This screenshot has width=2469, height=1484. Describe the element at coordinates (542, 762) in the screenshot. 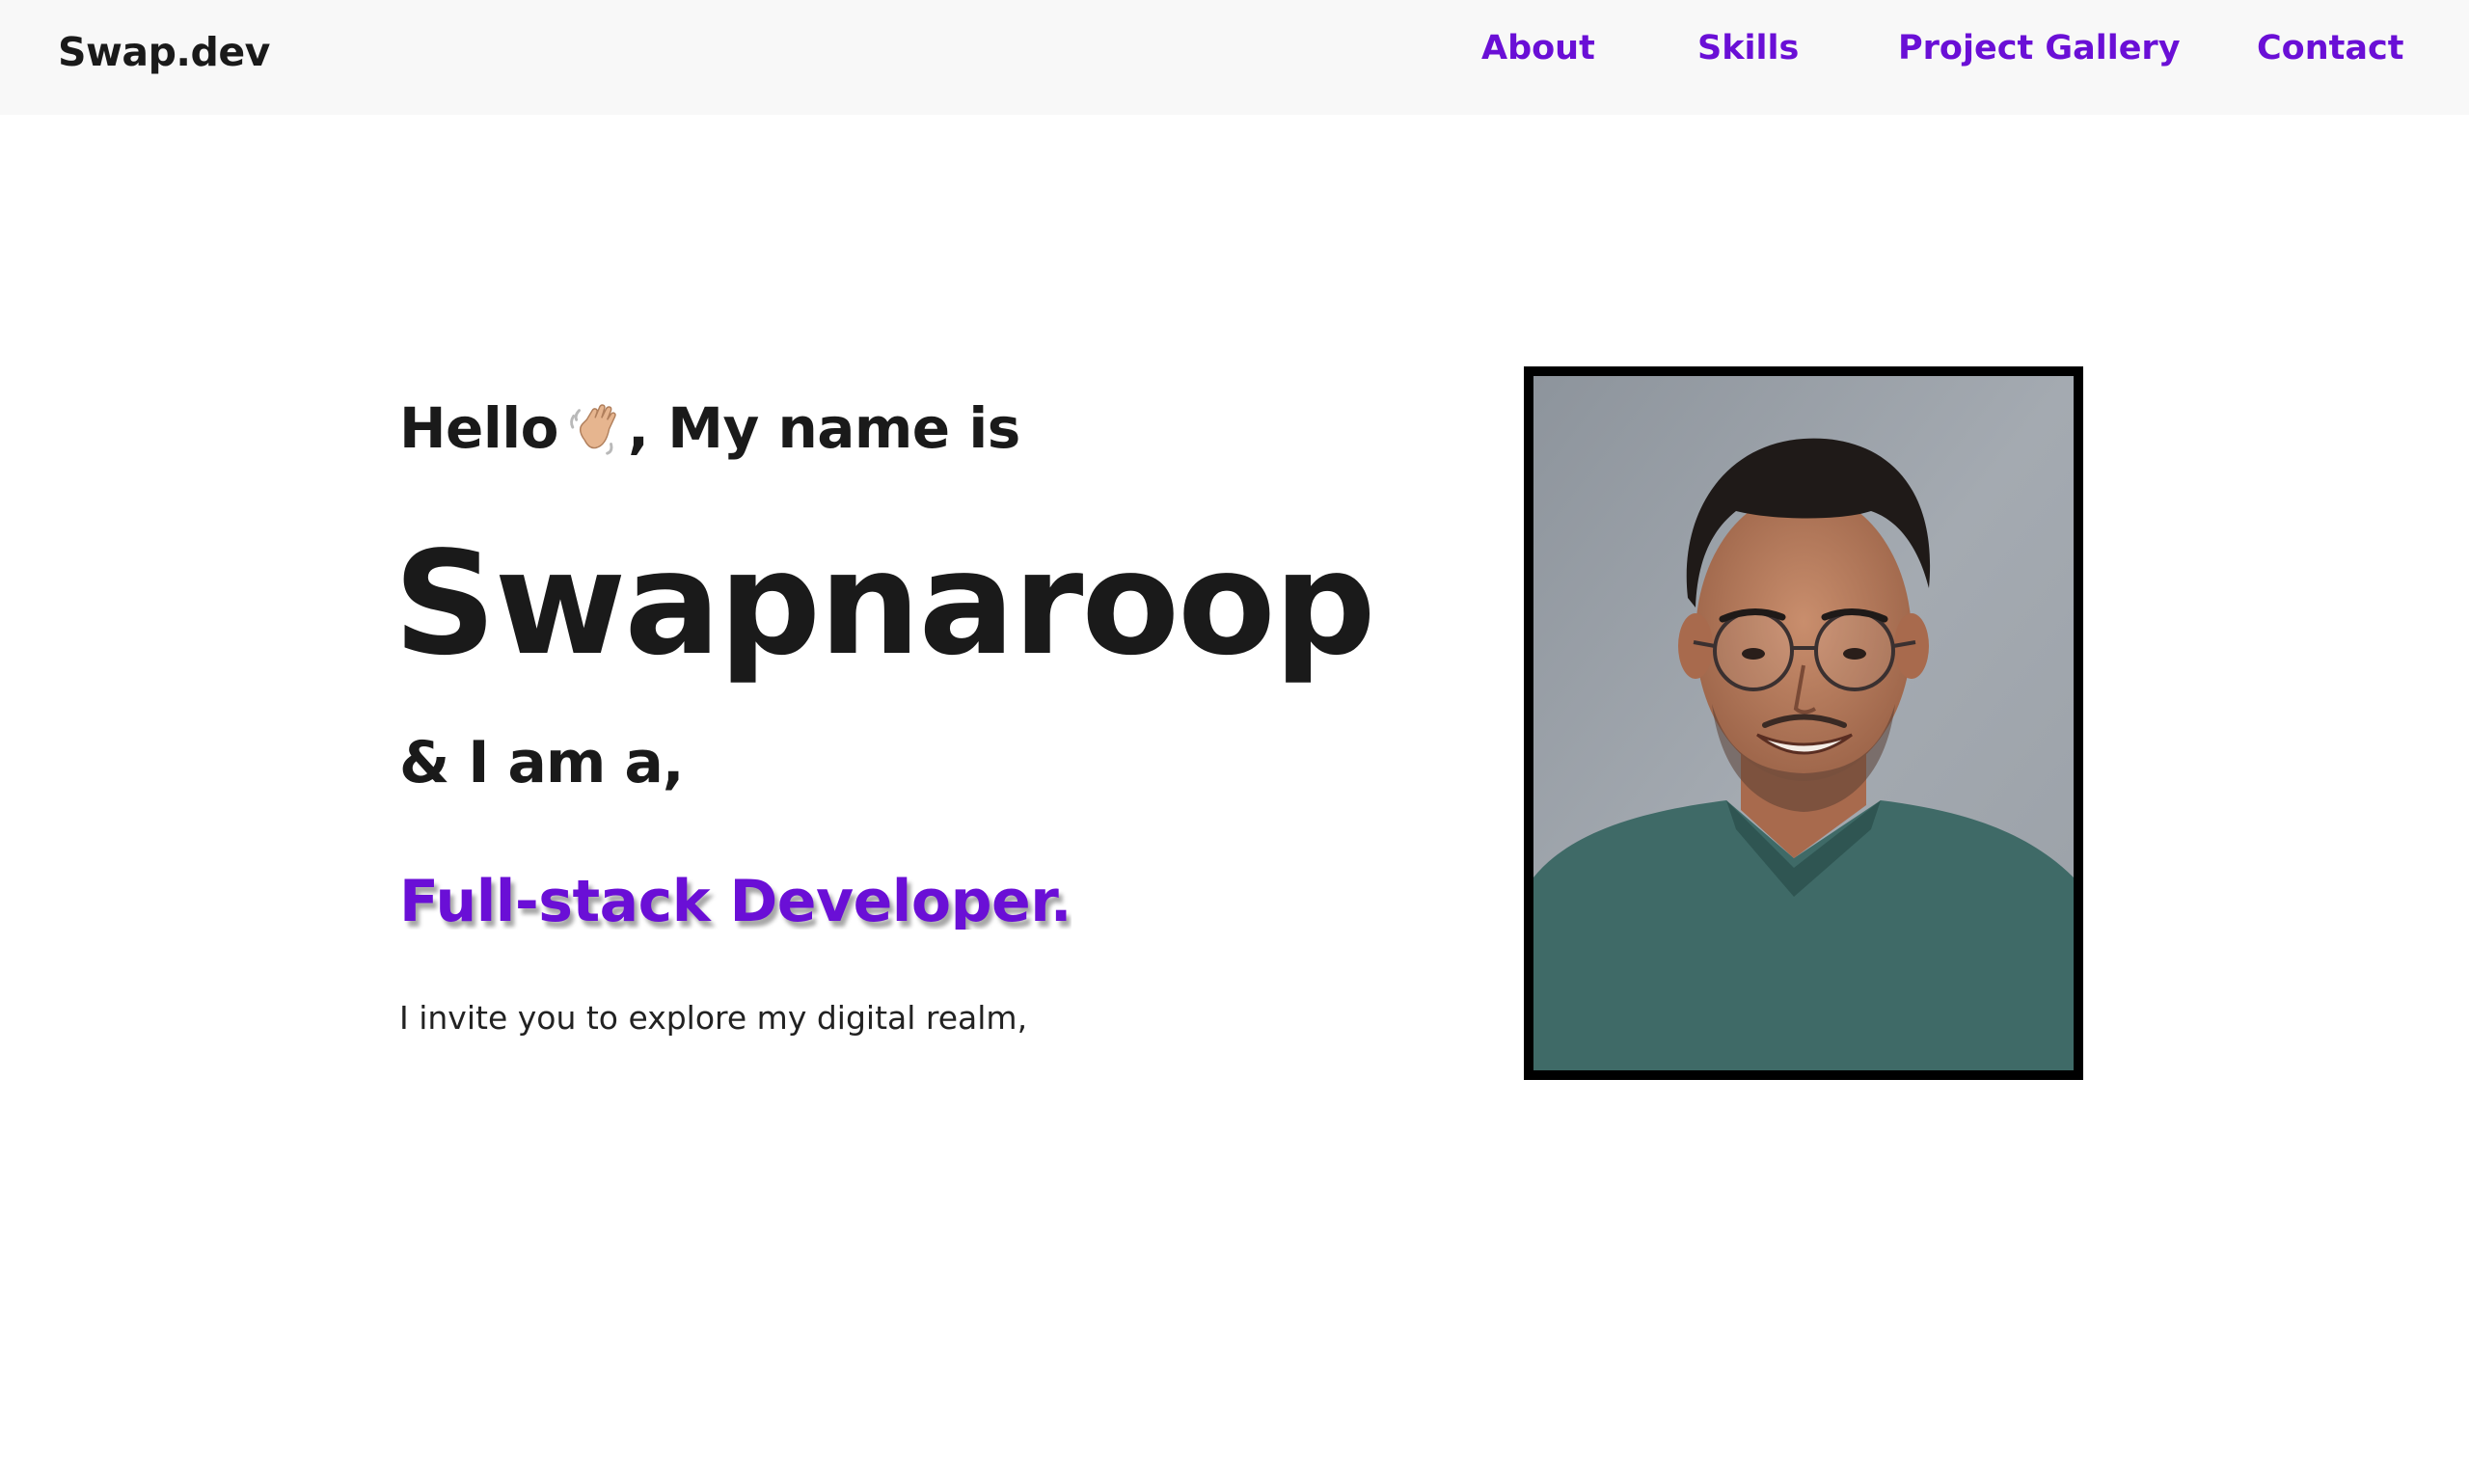

I see `hero-intro: & I am a,` at that location.